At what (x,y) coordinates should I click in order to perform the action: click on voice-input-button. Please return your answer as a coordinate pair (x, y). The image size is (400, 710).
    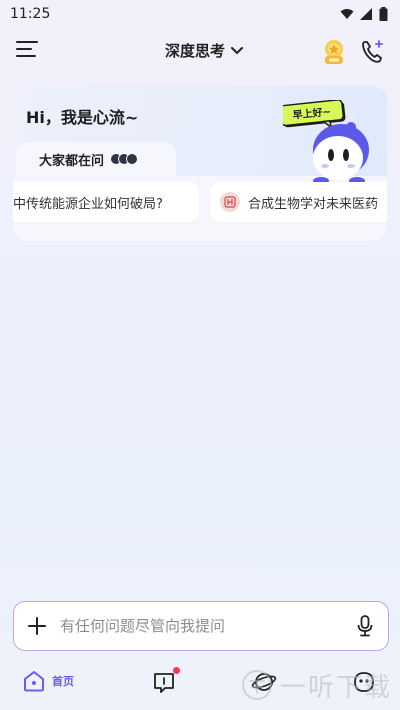
    Looking at the image, I should click on (365, 626).